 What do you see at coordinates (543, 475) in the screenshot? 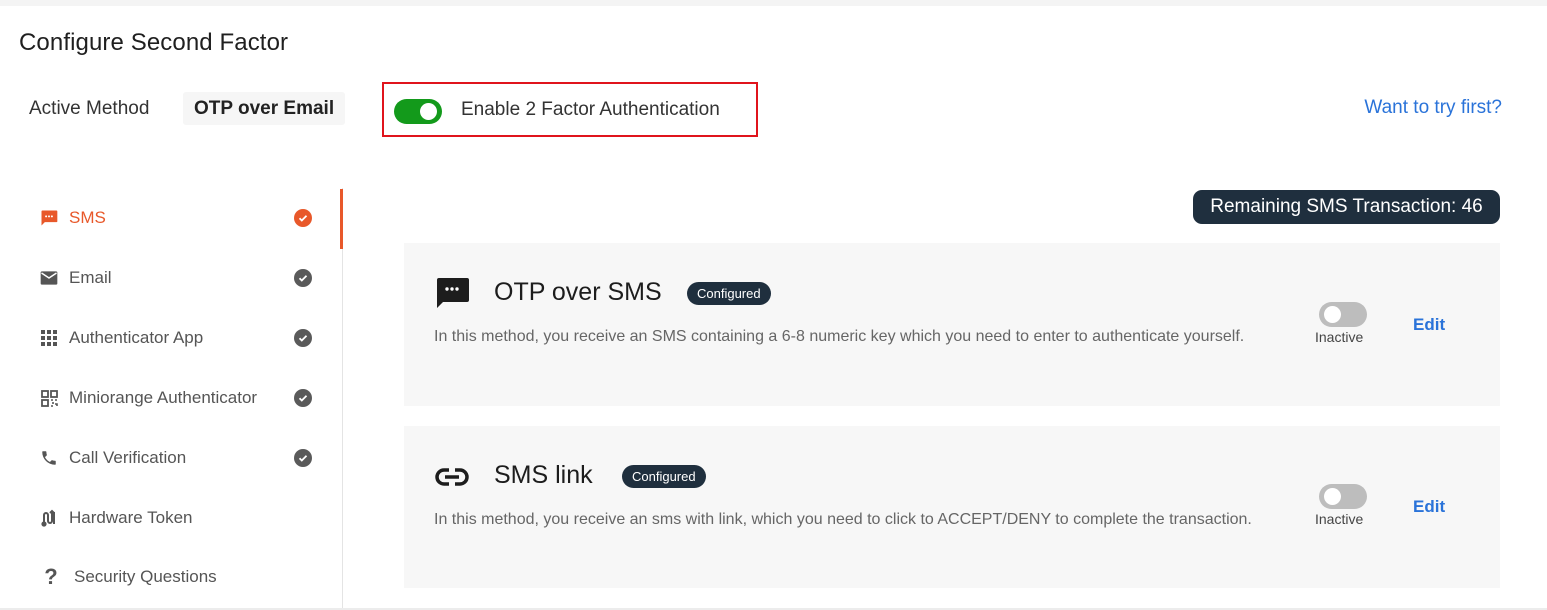
I see `method-title: SMS link` at bounding box center [543, 475].